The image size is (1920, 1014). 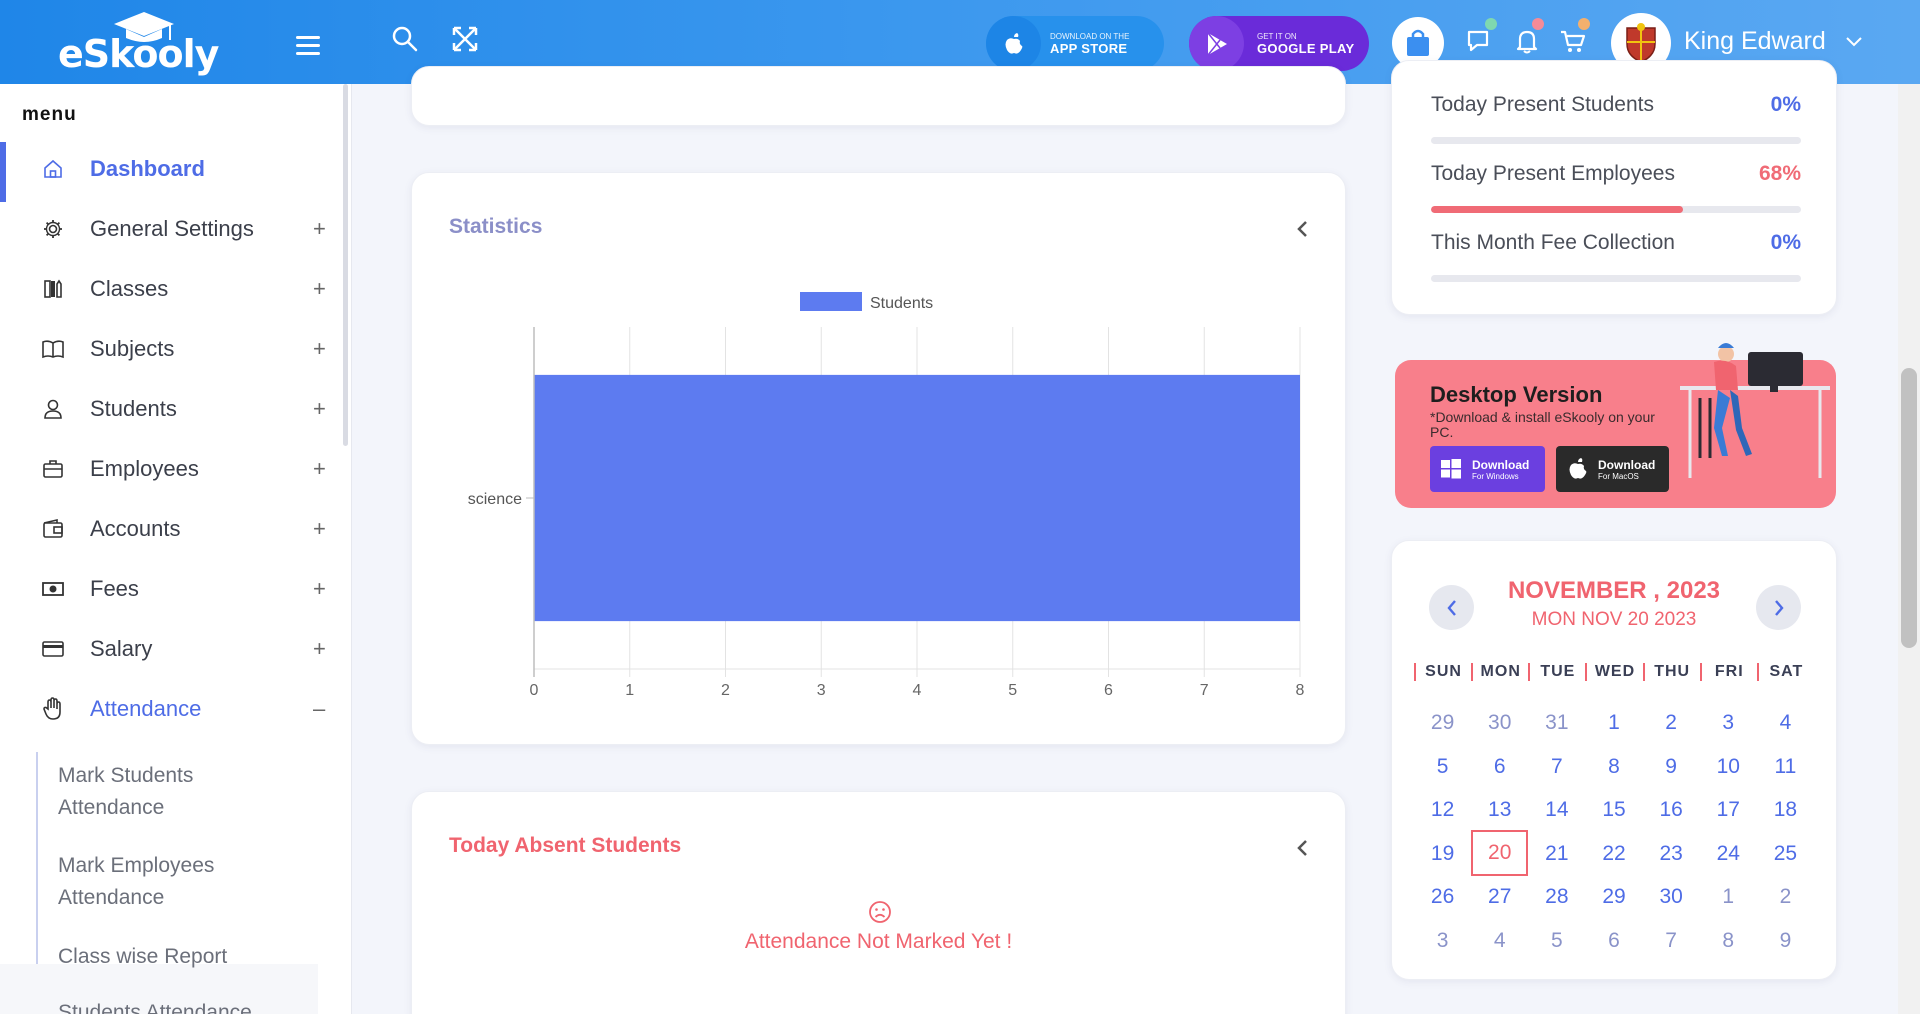 What do you see at coordinates (831, 301) in the screenshot?
I see `legend-swatch` at bounding box center [831, 301].